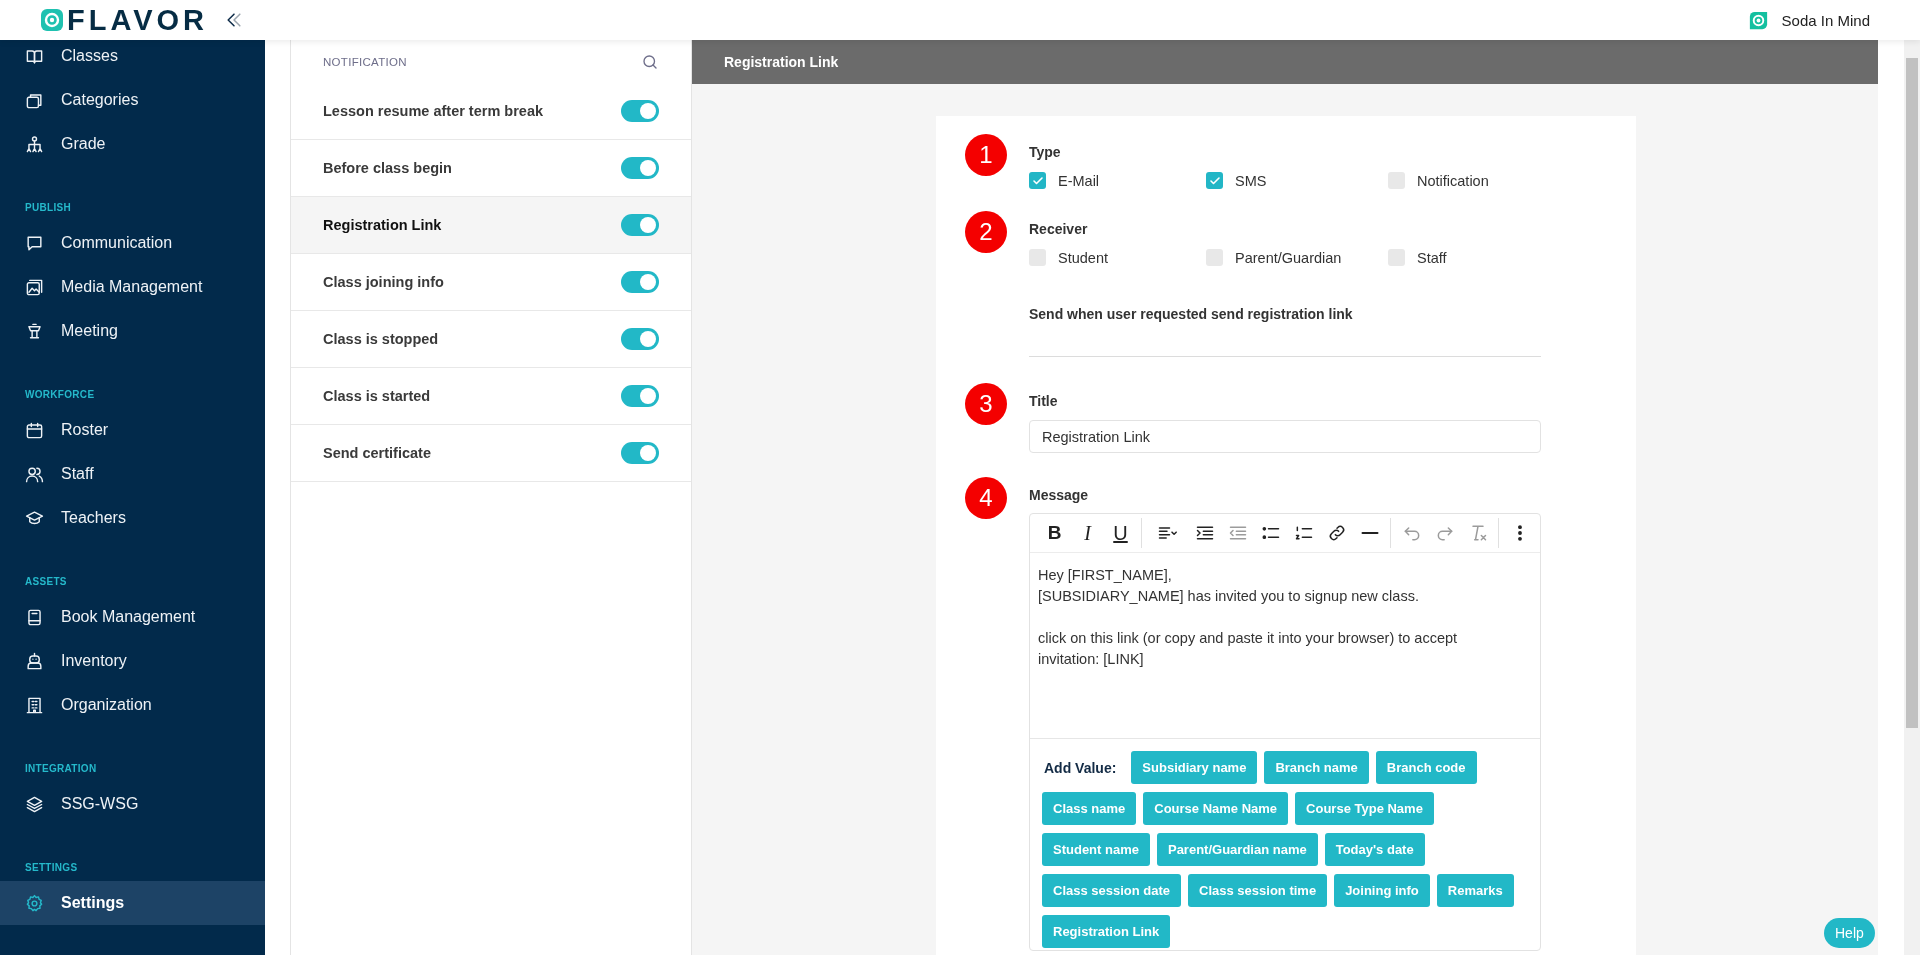 Image resolution: width=1920 pixels, height=955 pixels. Describe the element at coordinates (132, 903) in the screenshot. I see `sidebar-item: Settings` at that location.